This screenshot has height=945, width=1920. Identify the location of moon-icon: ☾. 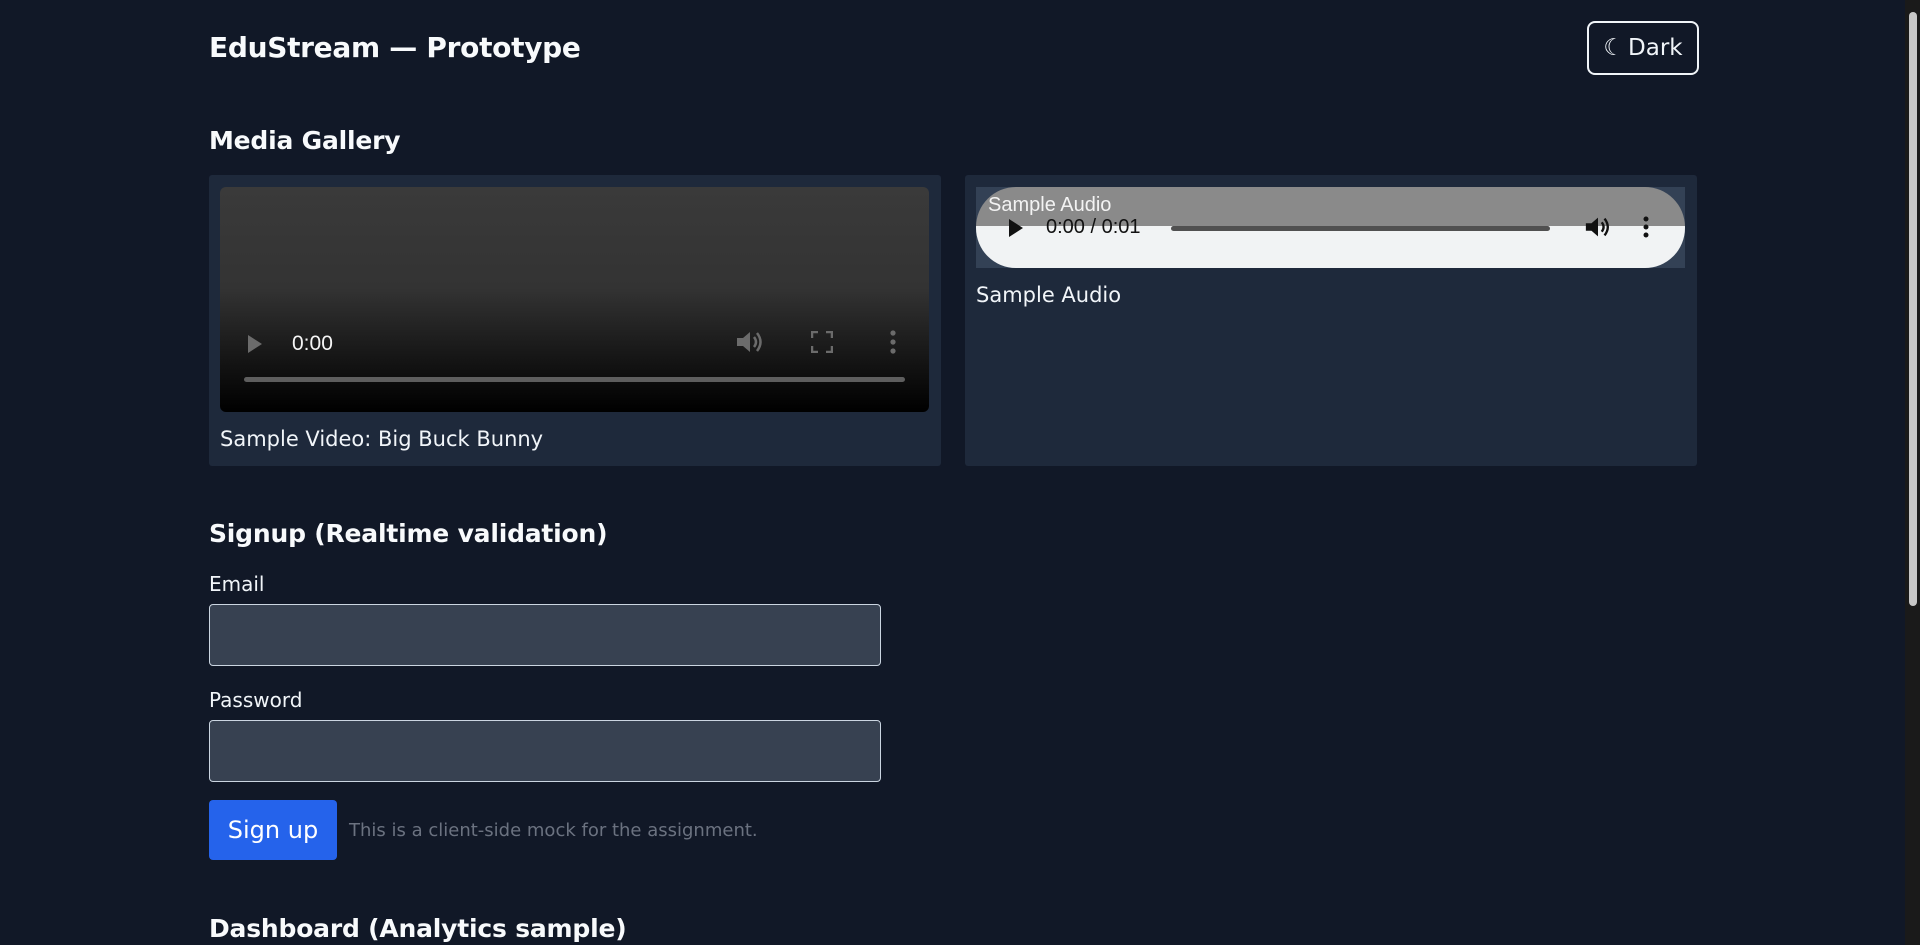
(1614, 48).